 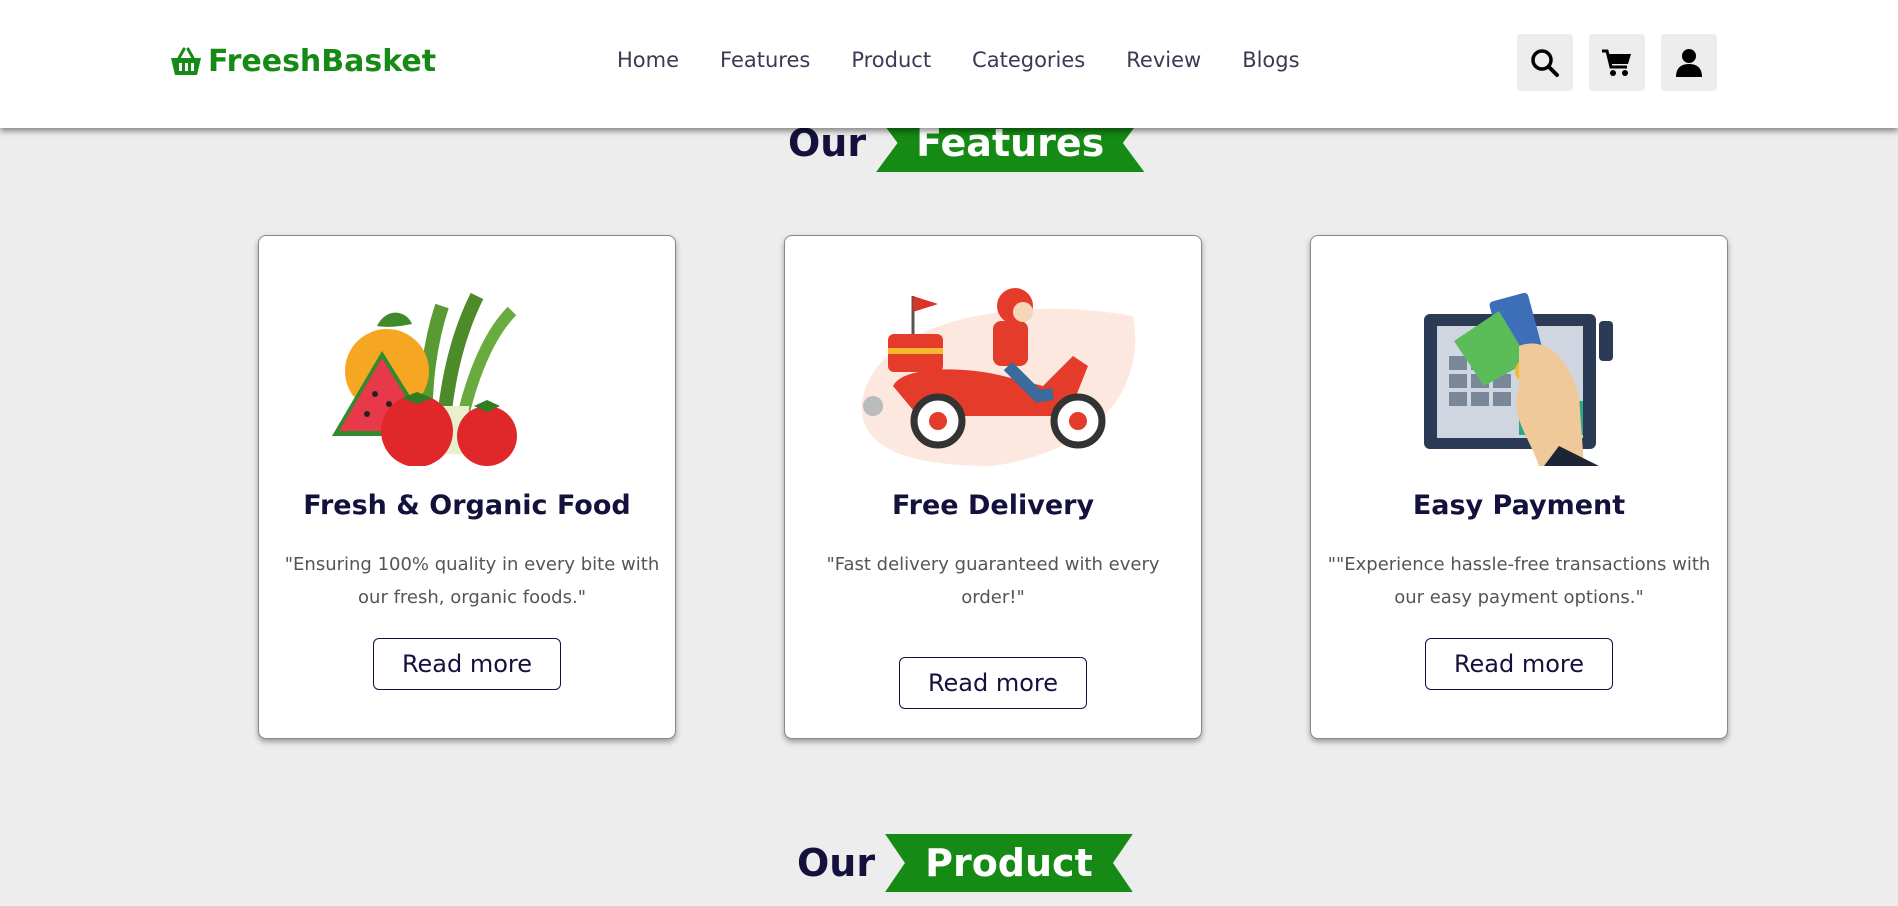 I want to click on nav-product: Product, so click(x=891, y=60).